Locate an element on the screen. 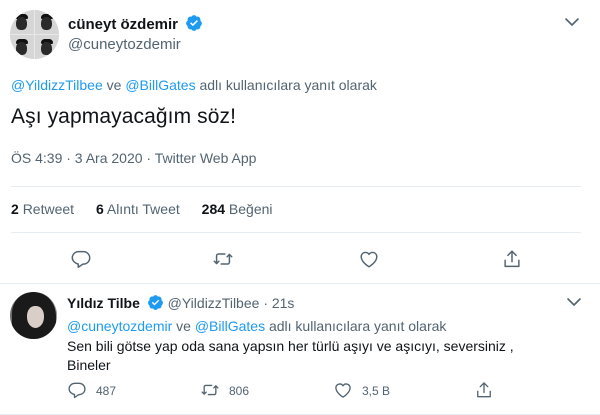 The width and height of the screenshot is (600, 415). avatar is located at coordinates (34, 34).